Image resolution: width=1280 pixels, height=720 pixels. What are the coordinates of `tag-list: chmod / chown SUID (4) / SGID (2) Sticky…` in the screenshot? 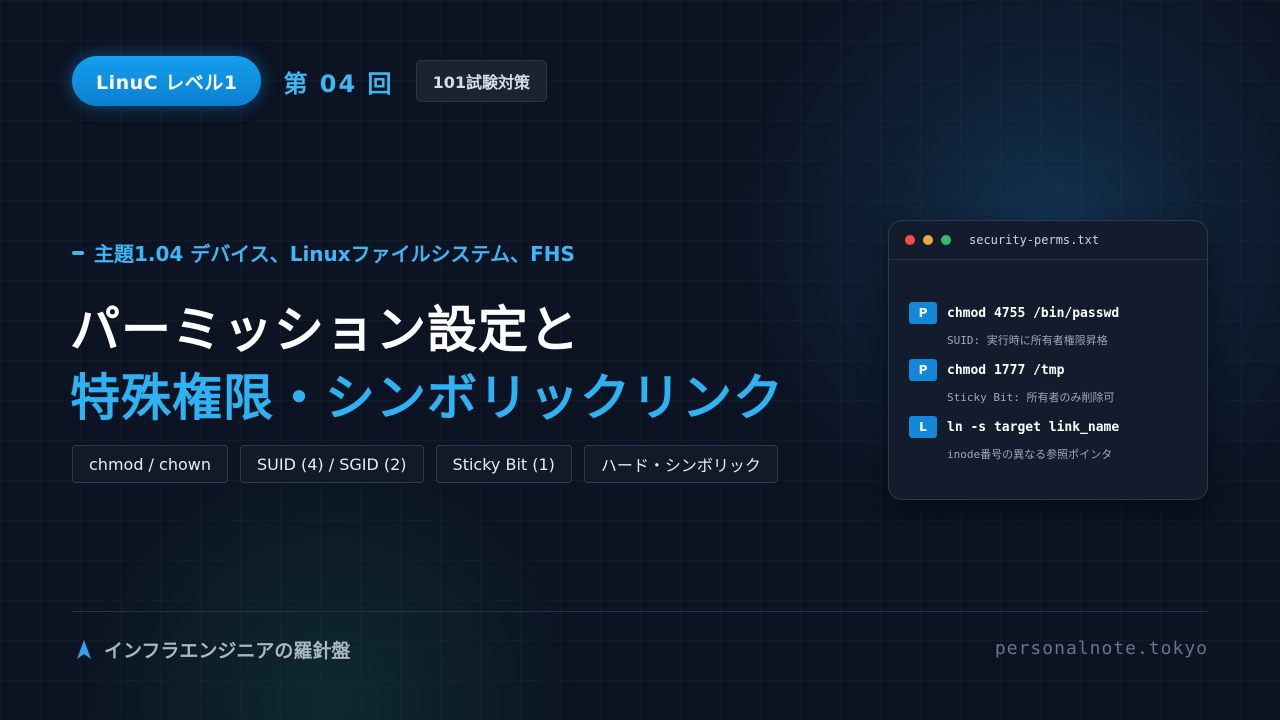 It's located at (425, 464).